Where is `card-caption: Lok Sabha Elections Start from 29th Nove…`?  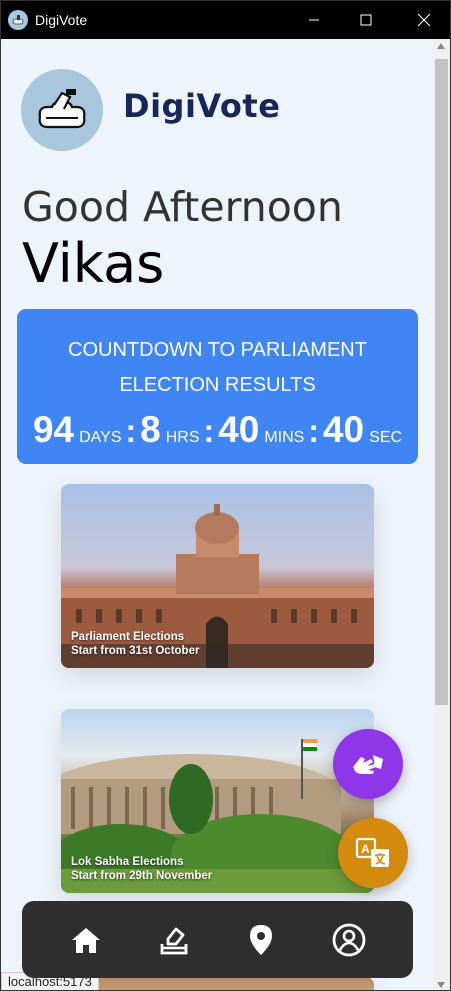
card-caption: Lok Sabha Elections Start from 29th Nove… is located at coordinates (141, 869).